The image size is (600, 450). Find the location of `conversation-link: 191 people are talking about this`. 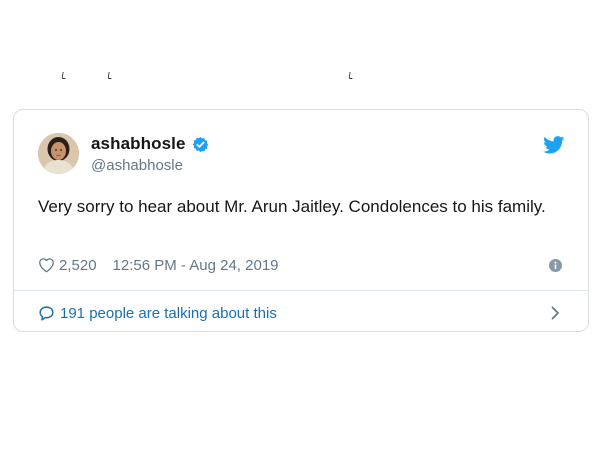

conversation-link: 191 people are talking about this is located at coordinates (157, 313).